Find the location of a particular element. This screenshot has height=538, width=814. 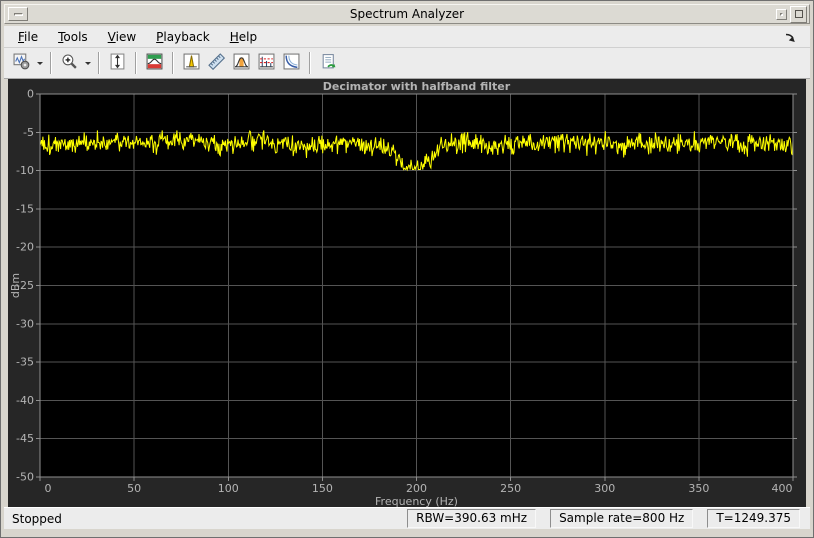

menu-item-tools: Tools is located at coordinates (73, 37).